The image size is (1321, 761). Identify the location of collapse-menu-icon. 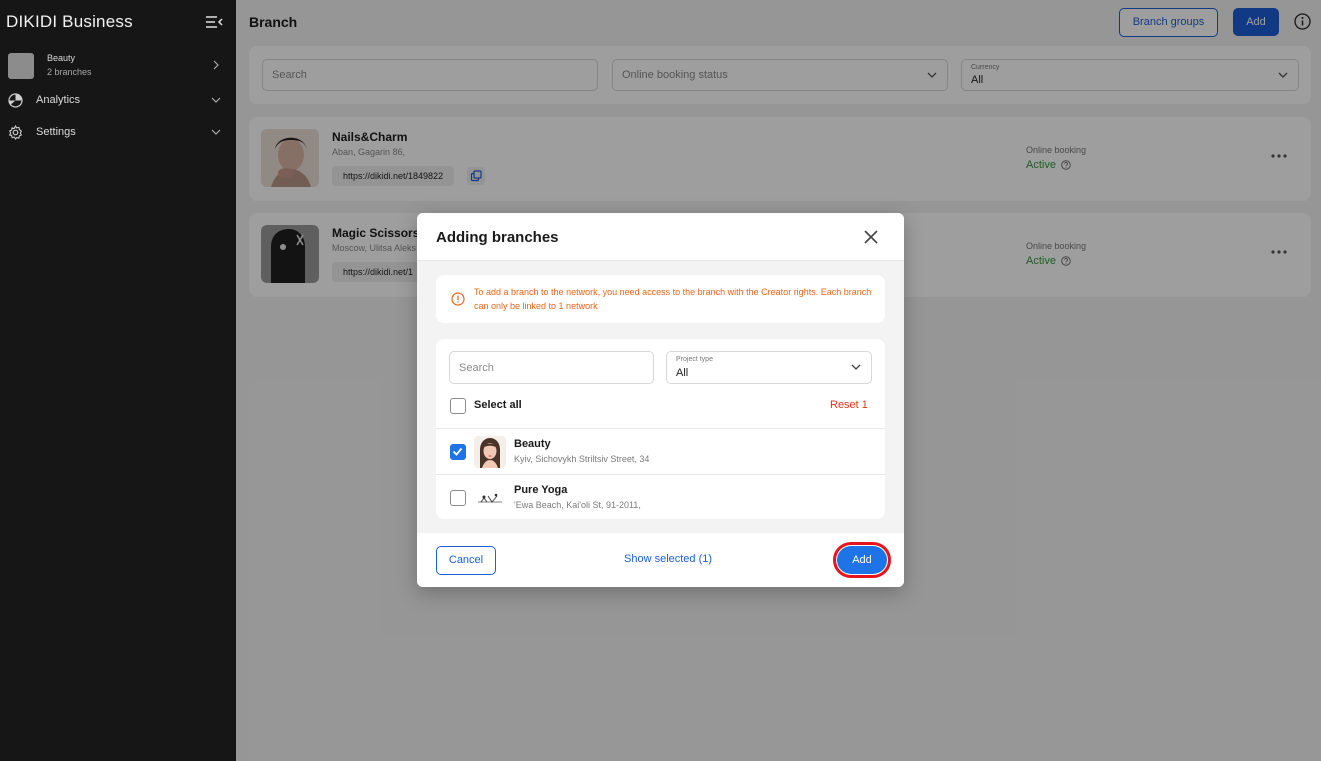
(214, 22).